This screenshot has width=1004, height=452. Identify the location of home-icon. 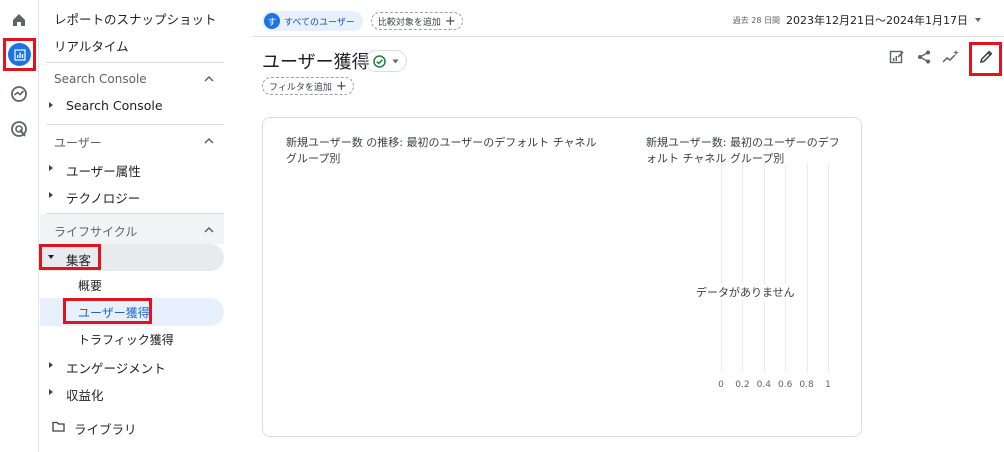
(19, 20).